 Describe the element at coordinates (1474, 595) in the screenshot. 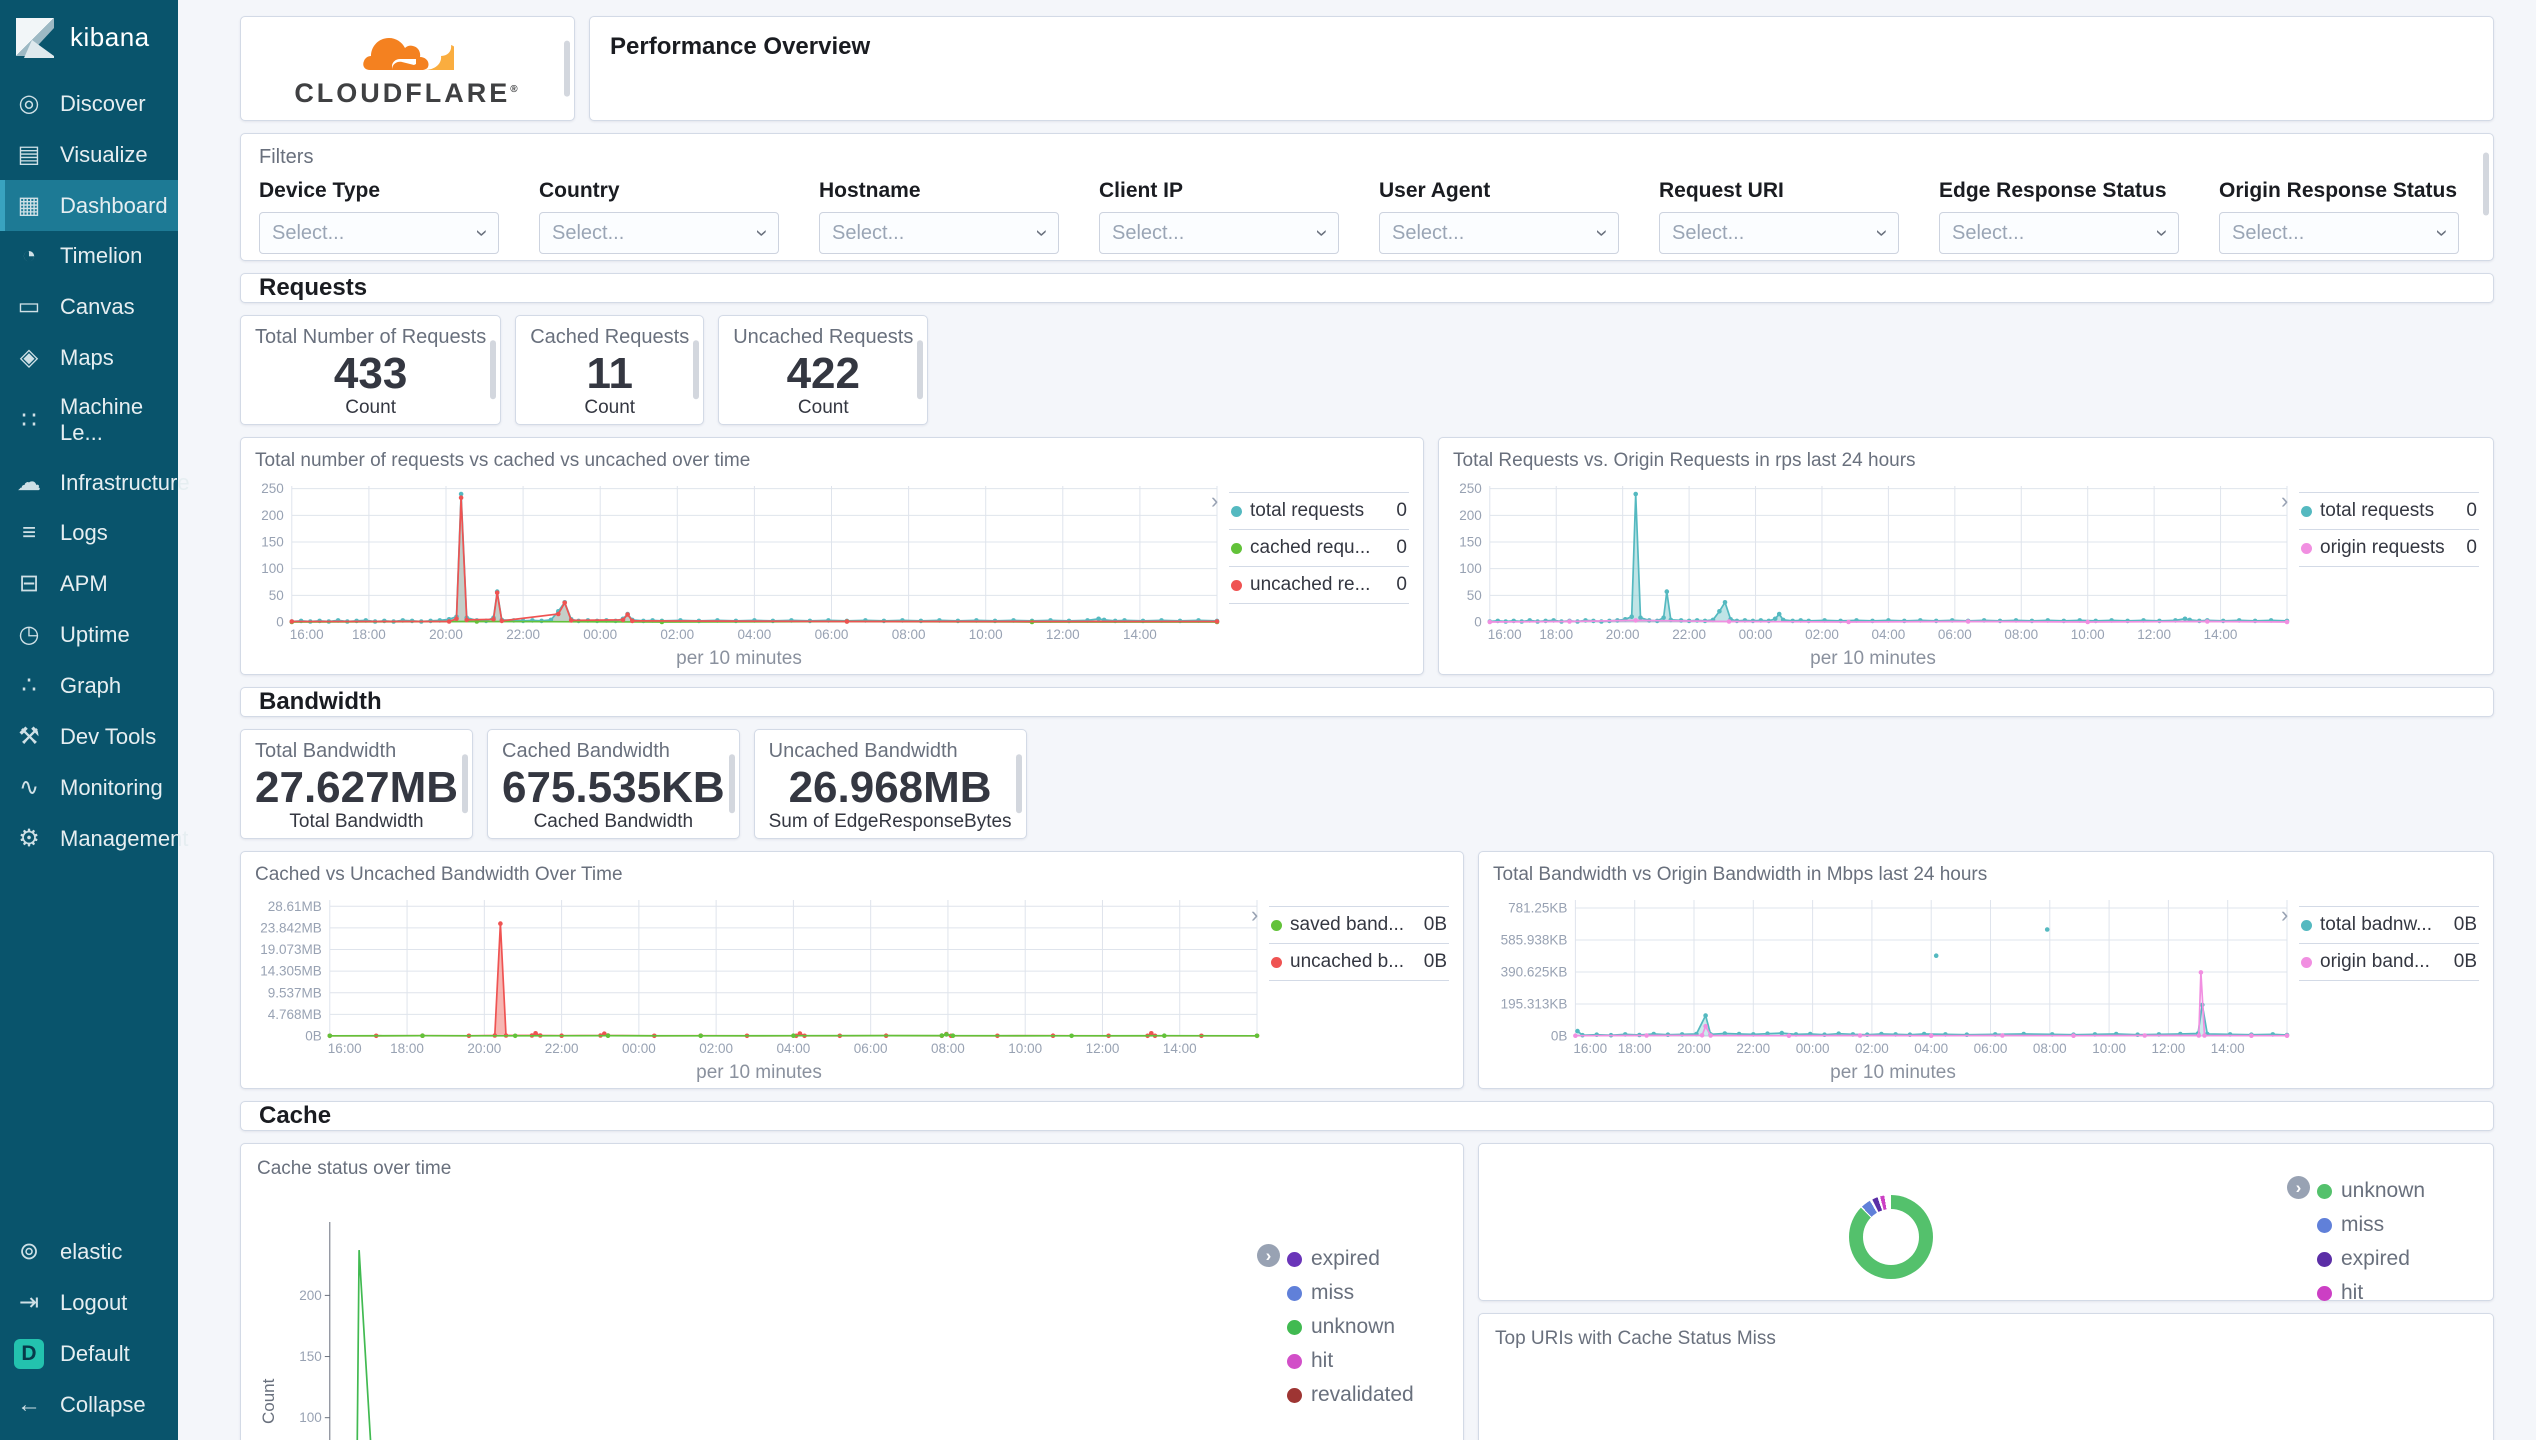

I see `svg-text: 50` at that location.